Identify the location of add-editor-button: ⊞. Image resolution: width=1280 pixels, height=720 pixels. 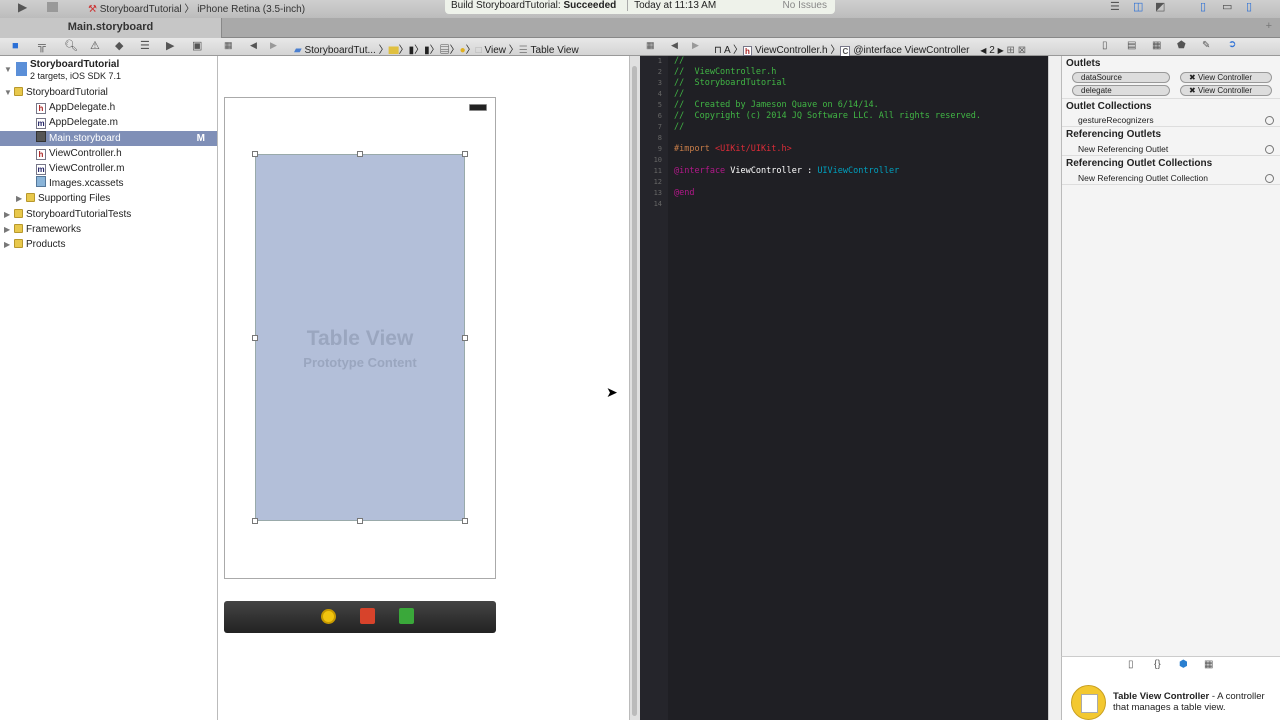
(1011, 50).